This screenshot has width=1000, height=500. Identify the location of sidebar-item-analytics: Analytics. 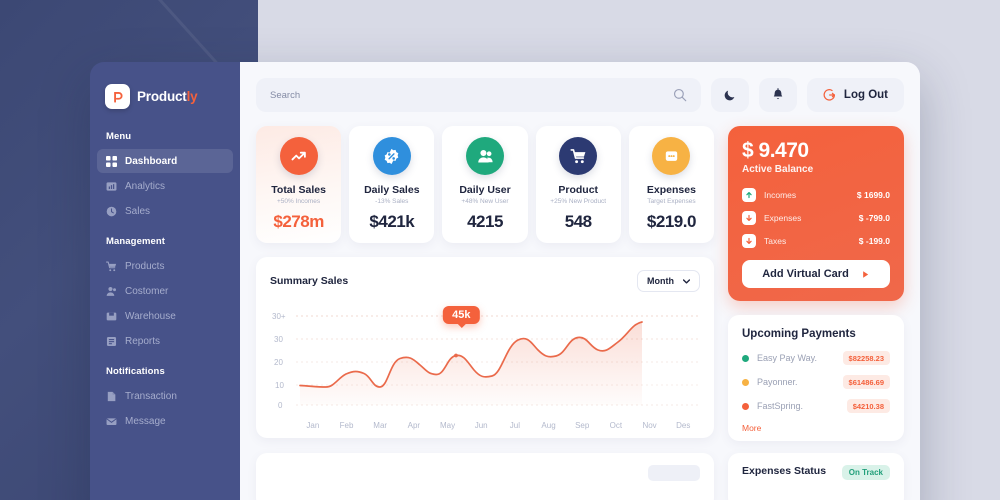
(165, 186).